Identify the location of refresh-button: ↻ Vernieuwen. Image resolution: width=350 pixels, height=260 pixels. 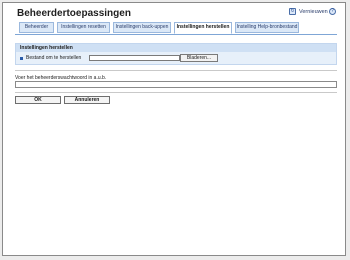
(308, 11).